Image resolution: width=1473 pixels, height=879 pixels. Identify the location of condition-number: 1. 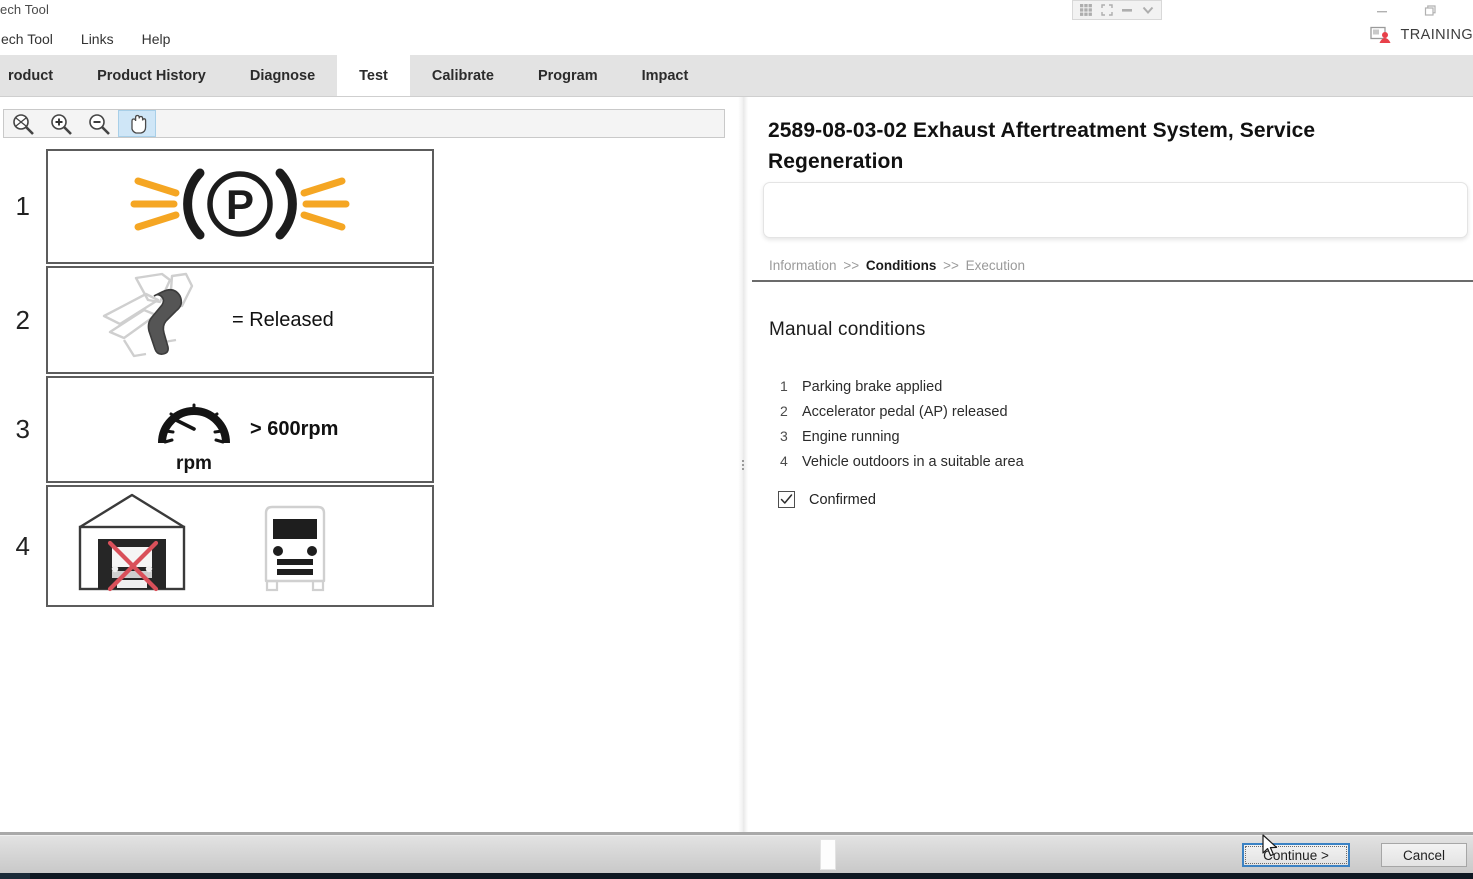
(784, 386).